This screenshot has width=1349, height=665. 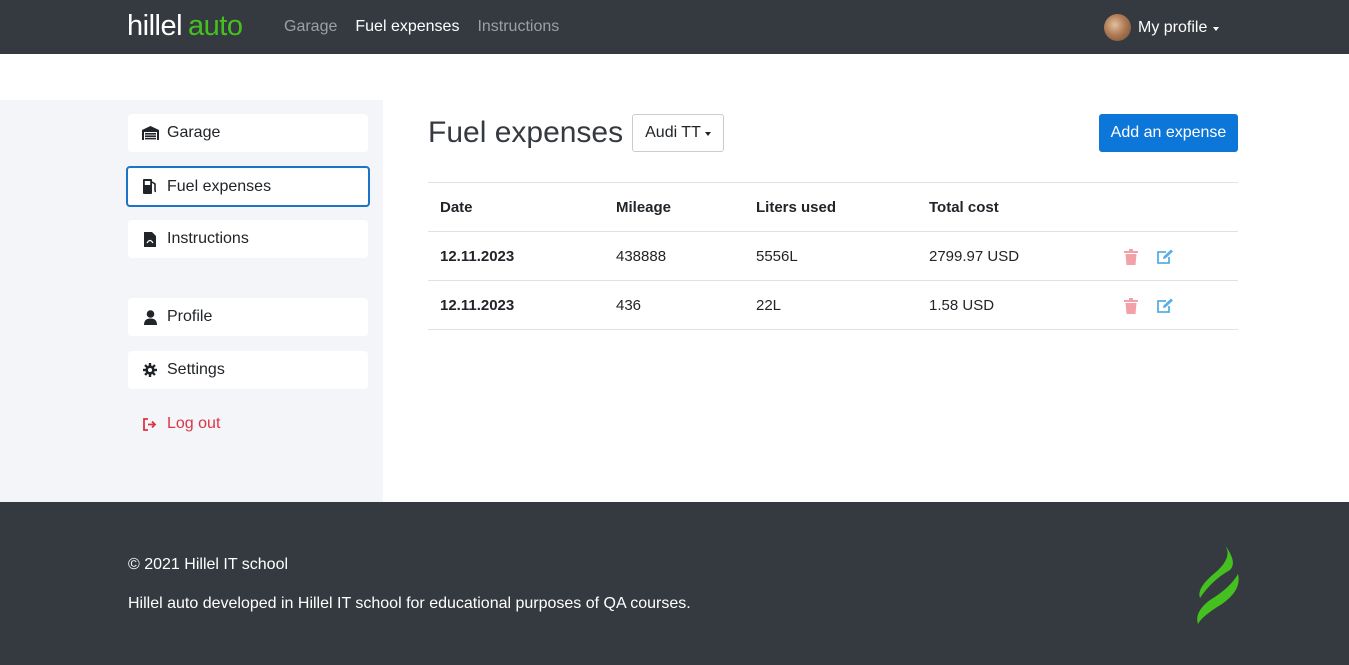 I want to click on nav-fuel-expenses: Fuel expenses, so click(x=407, y=27).